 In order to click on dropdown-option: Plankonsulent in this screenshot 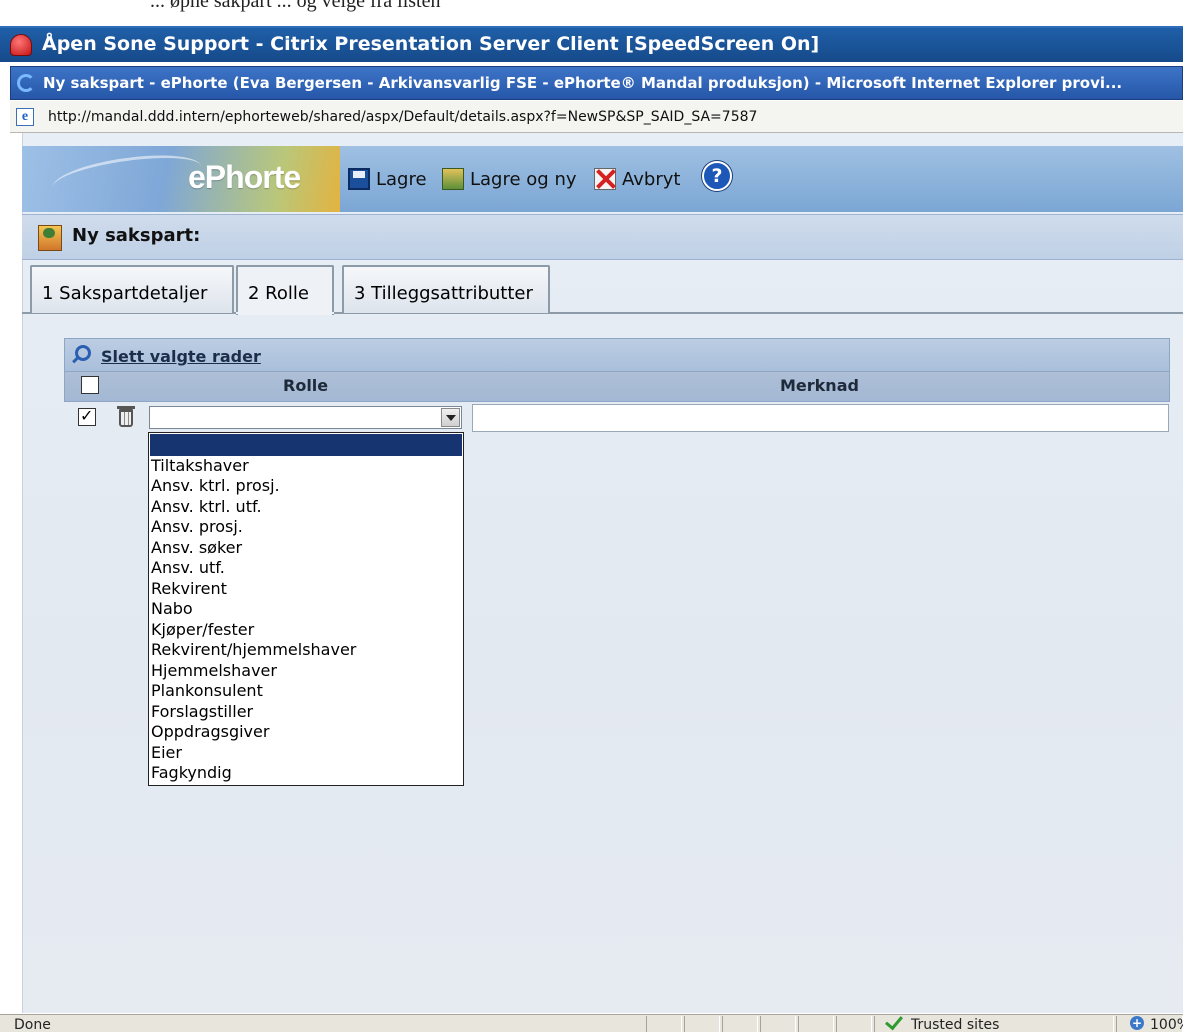, I will do `click(207, 691)`.